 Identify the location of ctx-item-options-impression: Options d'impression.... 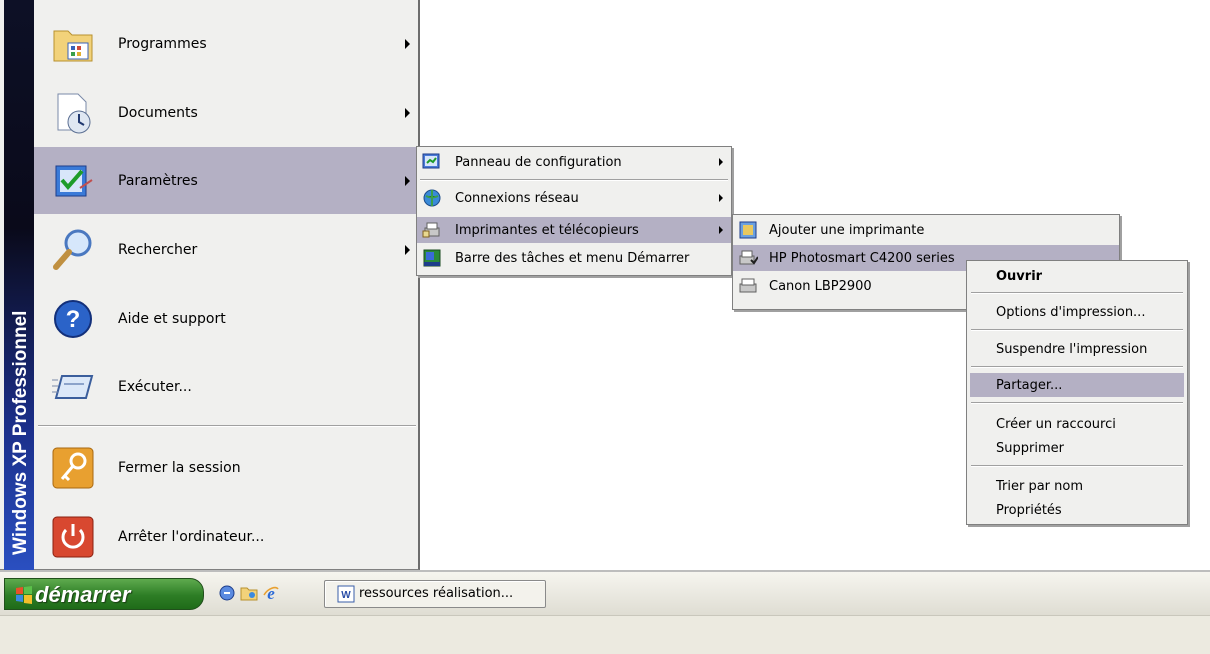
(1077, 312).